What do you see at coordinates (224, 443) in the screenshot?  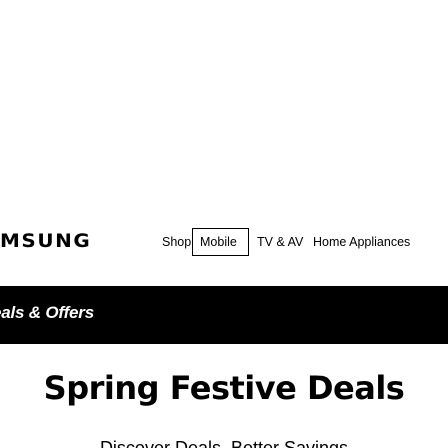 I see `page-subline: Discover Deals, Better Savings` at bounding box center [224, 443].